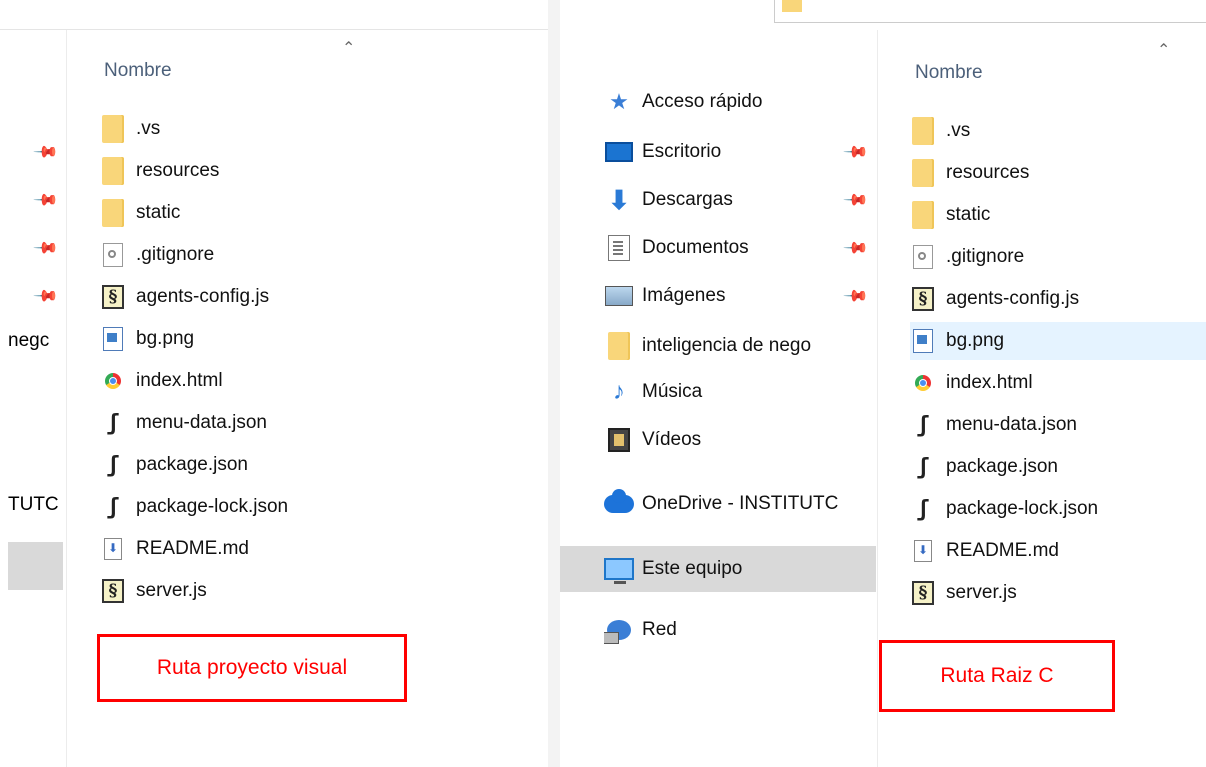  I want to click on nav-item: OneDrive - INSTITUTC, so click(739, 504).